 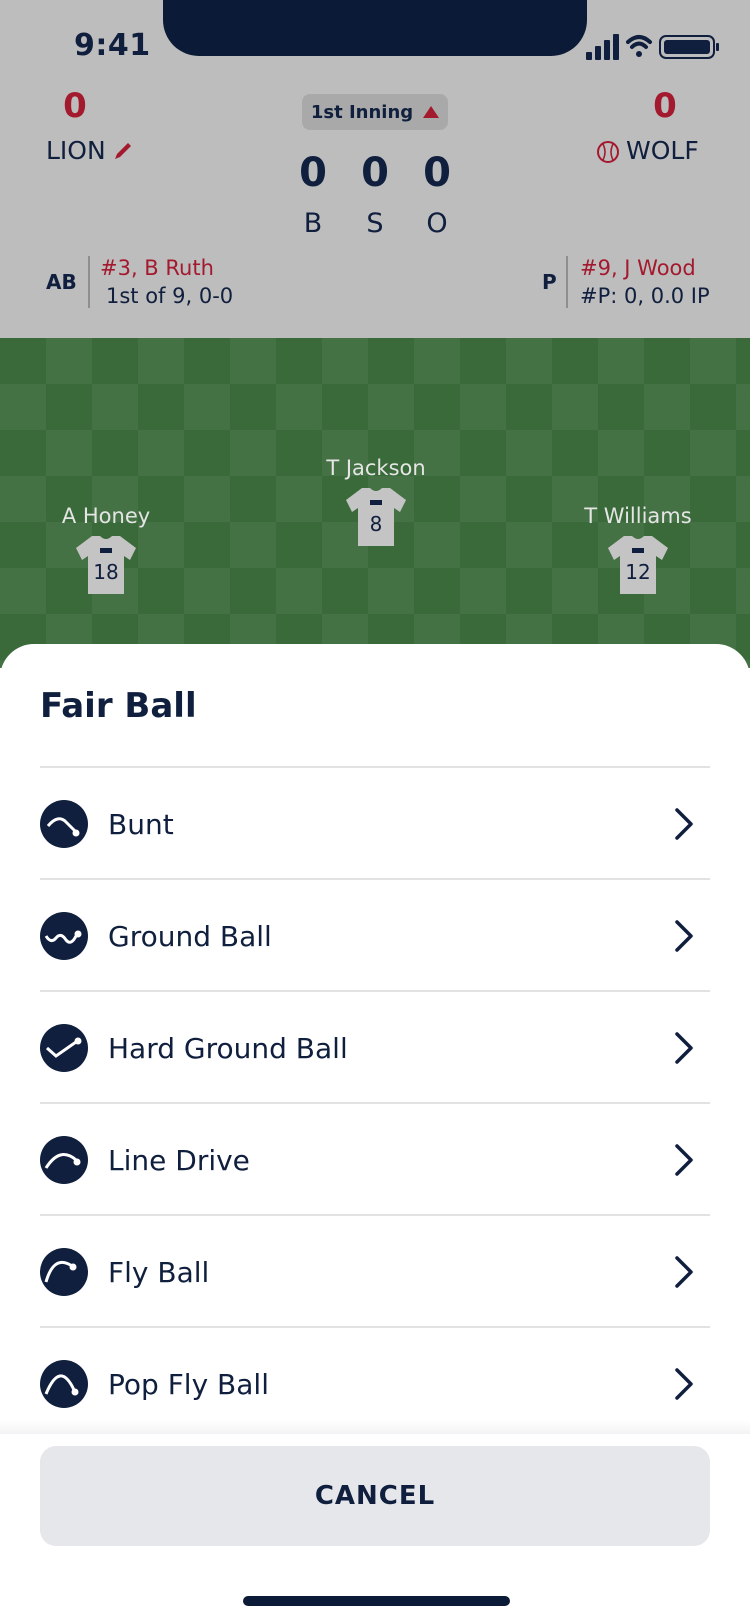 What do you see at coordinates (375, 1047) in the screenshot?
I see `option-hard-ground-ball: Hard Ground Ball` at bounding box center [375, 1047].